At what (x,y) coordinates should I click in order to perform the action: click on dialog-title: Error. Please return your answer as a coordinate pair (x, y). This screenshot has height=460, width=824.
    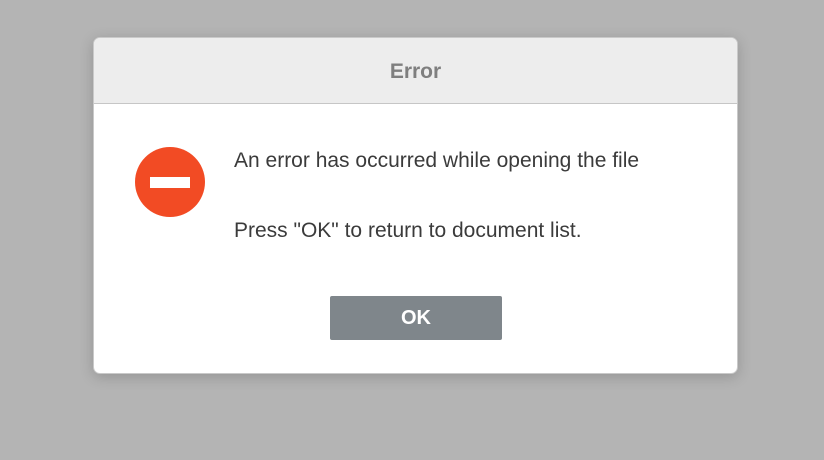
    Looking at the image, I should click on (415, 71).